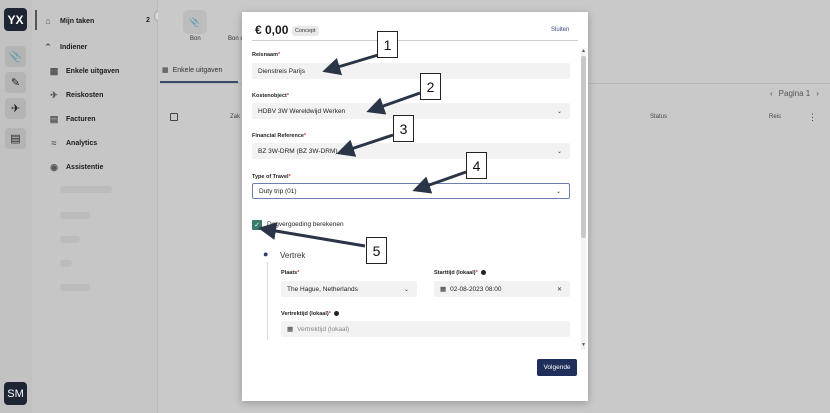  I want to click on callout-1: 1, so click(387, 44).